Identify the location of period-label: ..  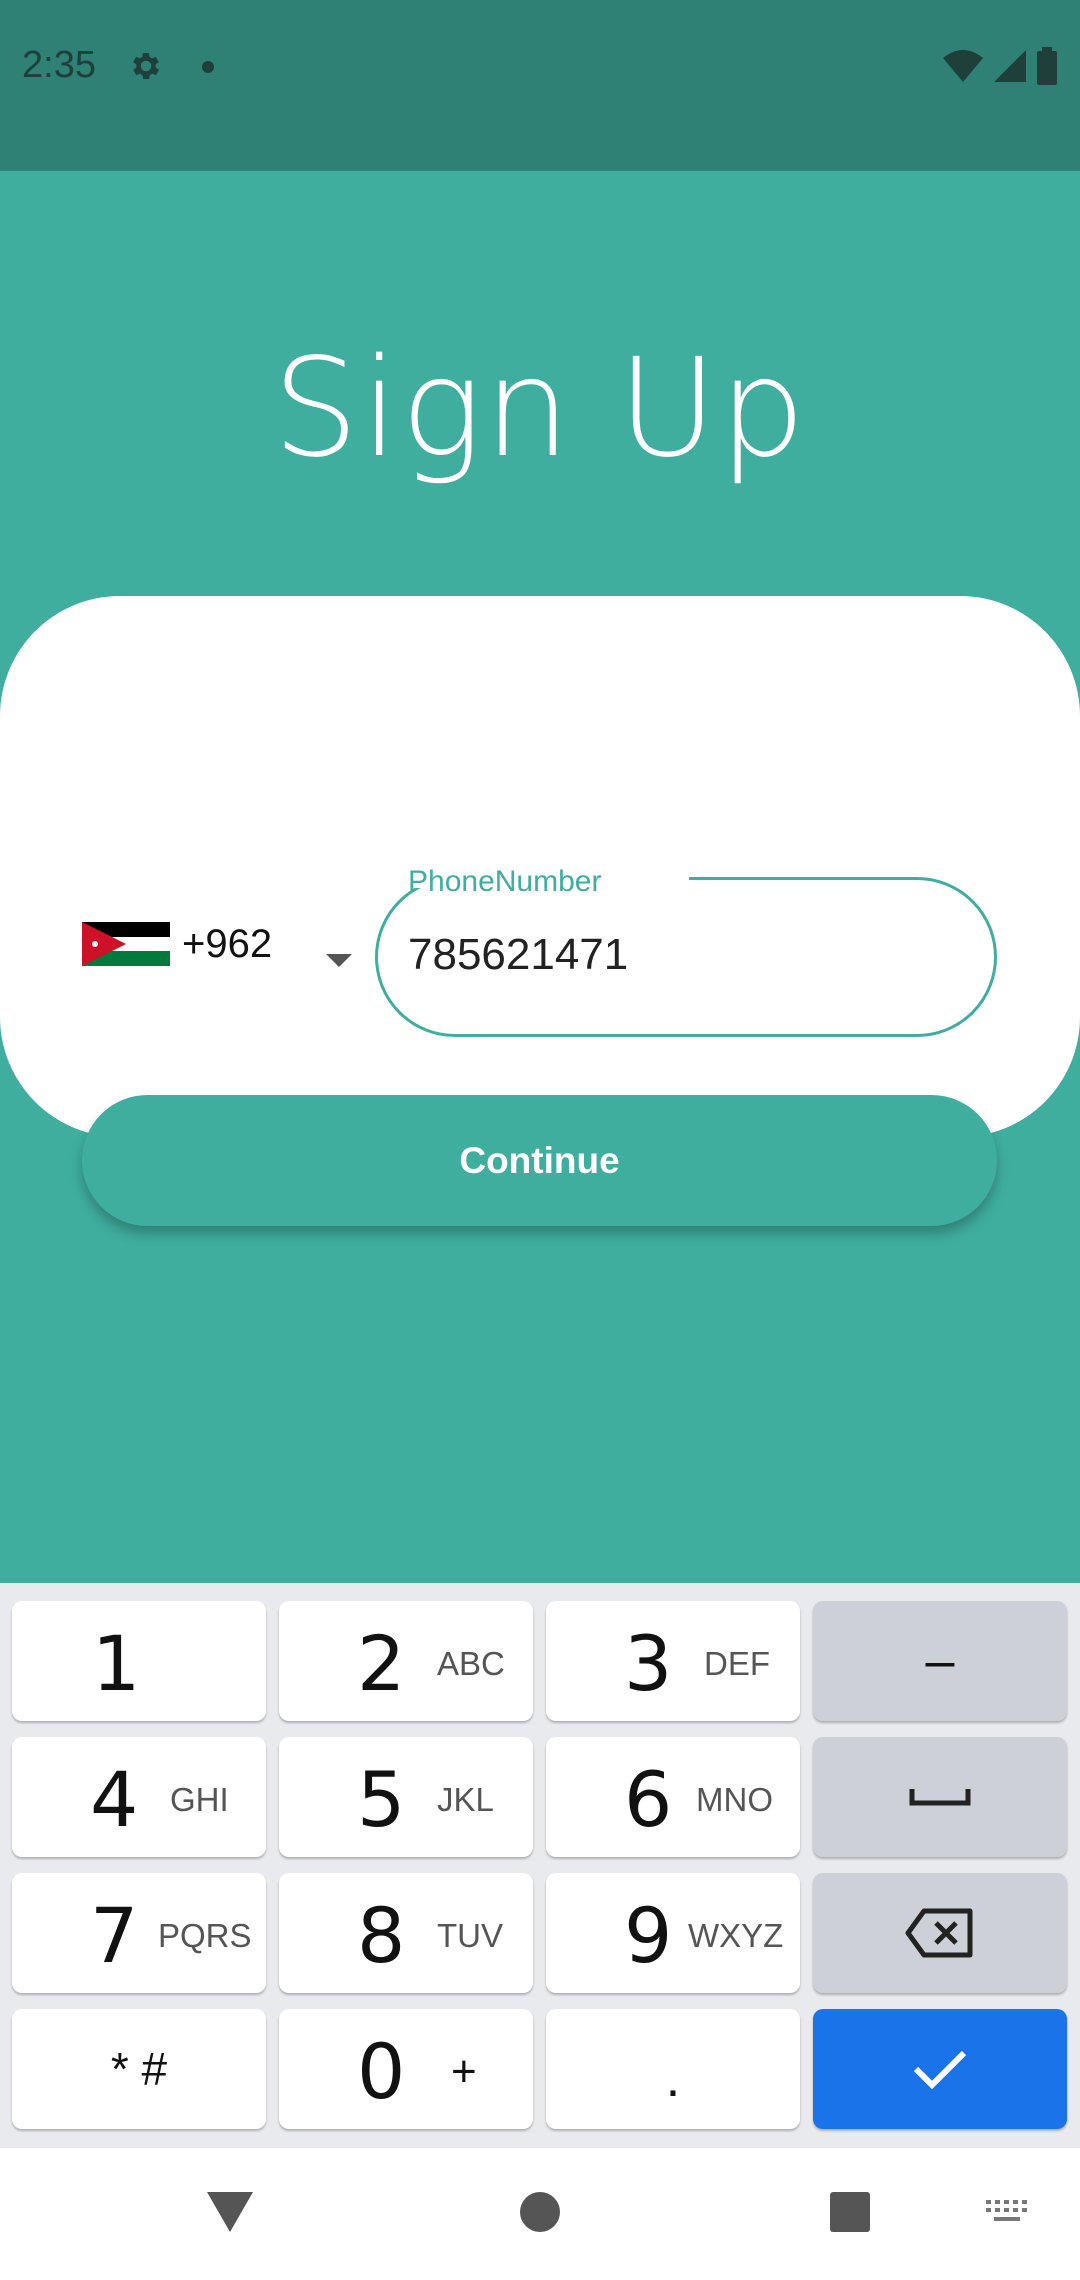
(673, 2079).